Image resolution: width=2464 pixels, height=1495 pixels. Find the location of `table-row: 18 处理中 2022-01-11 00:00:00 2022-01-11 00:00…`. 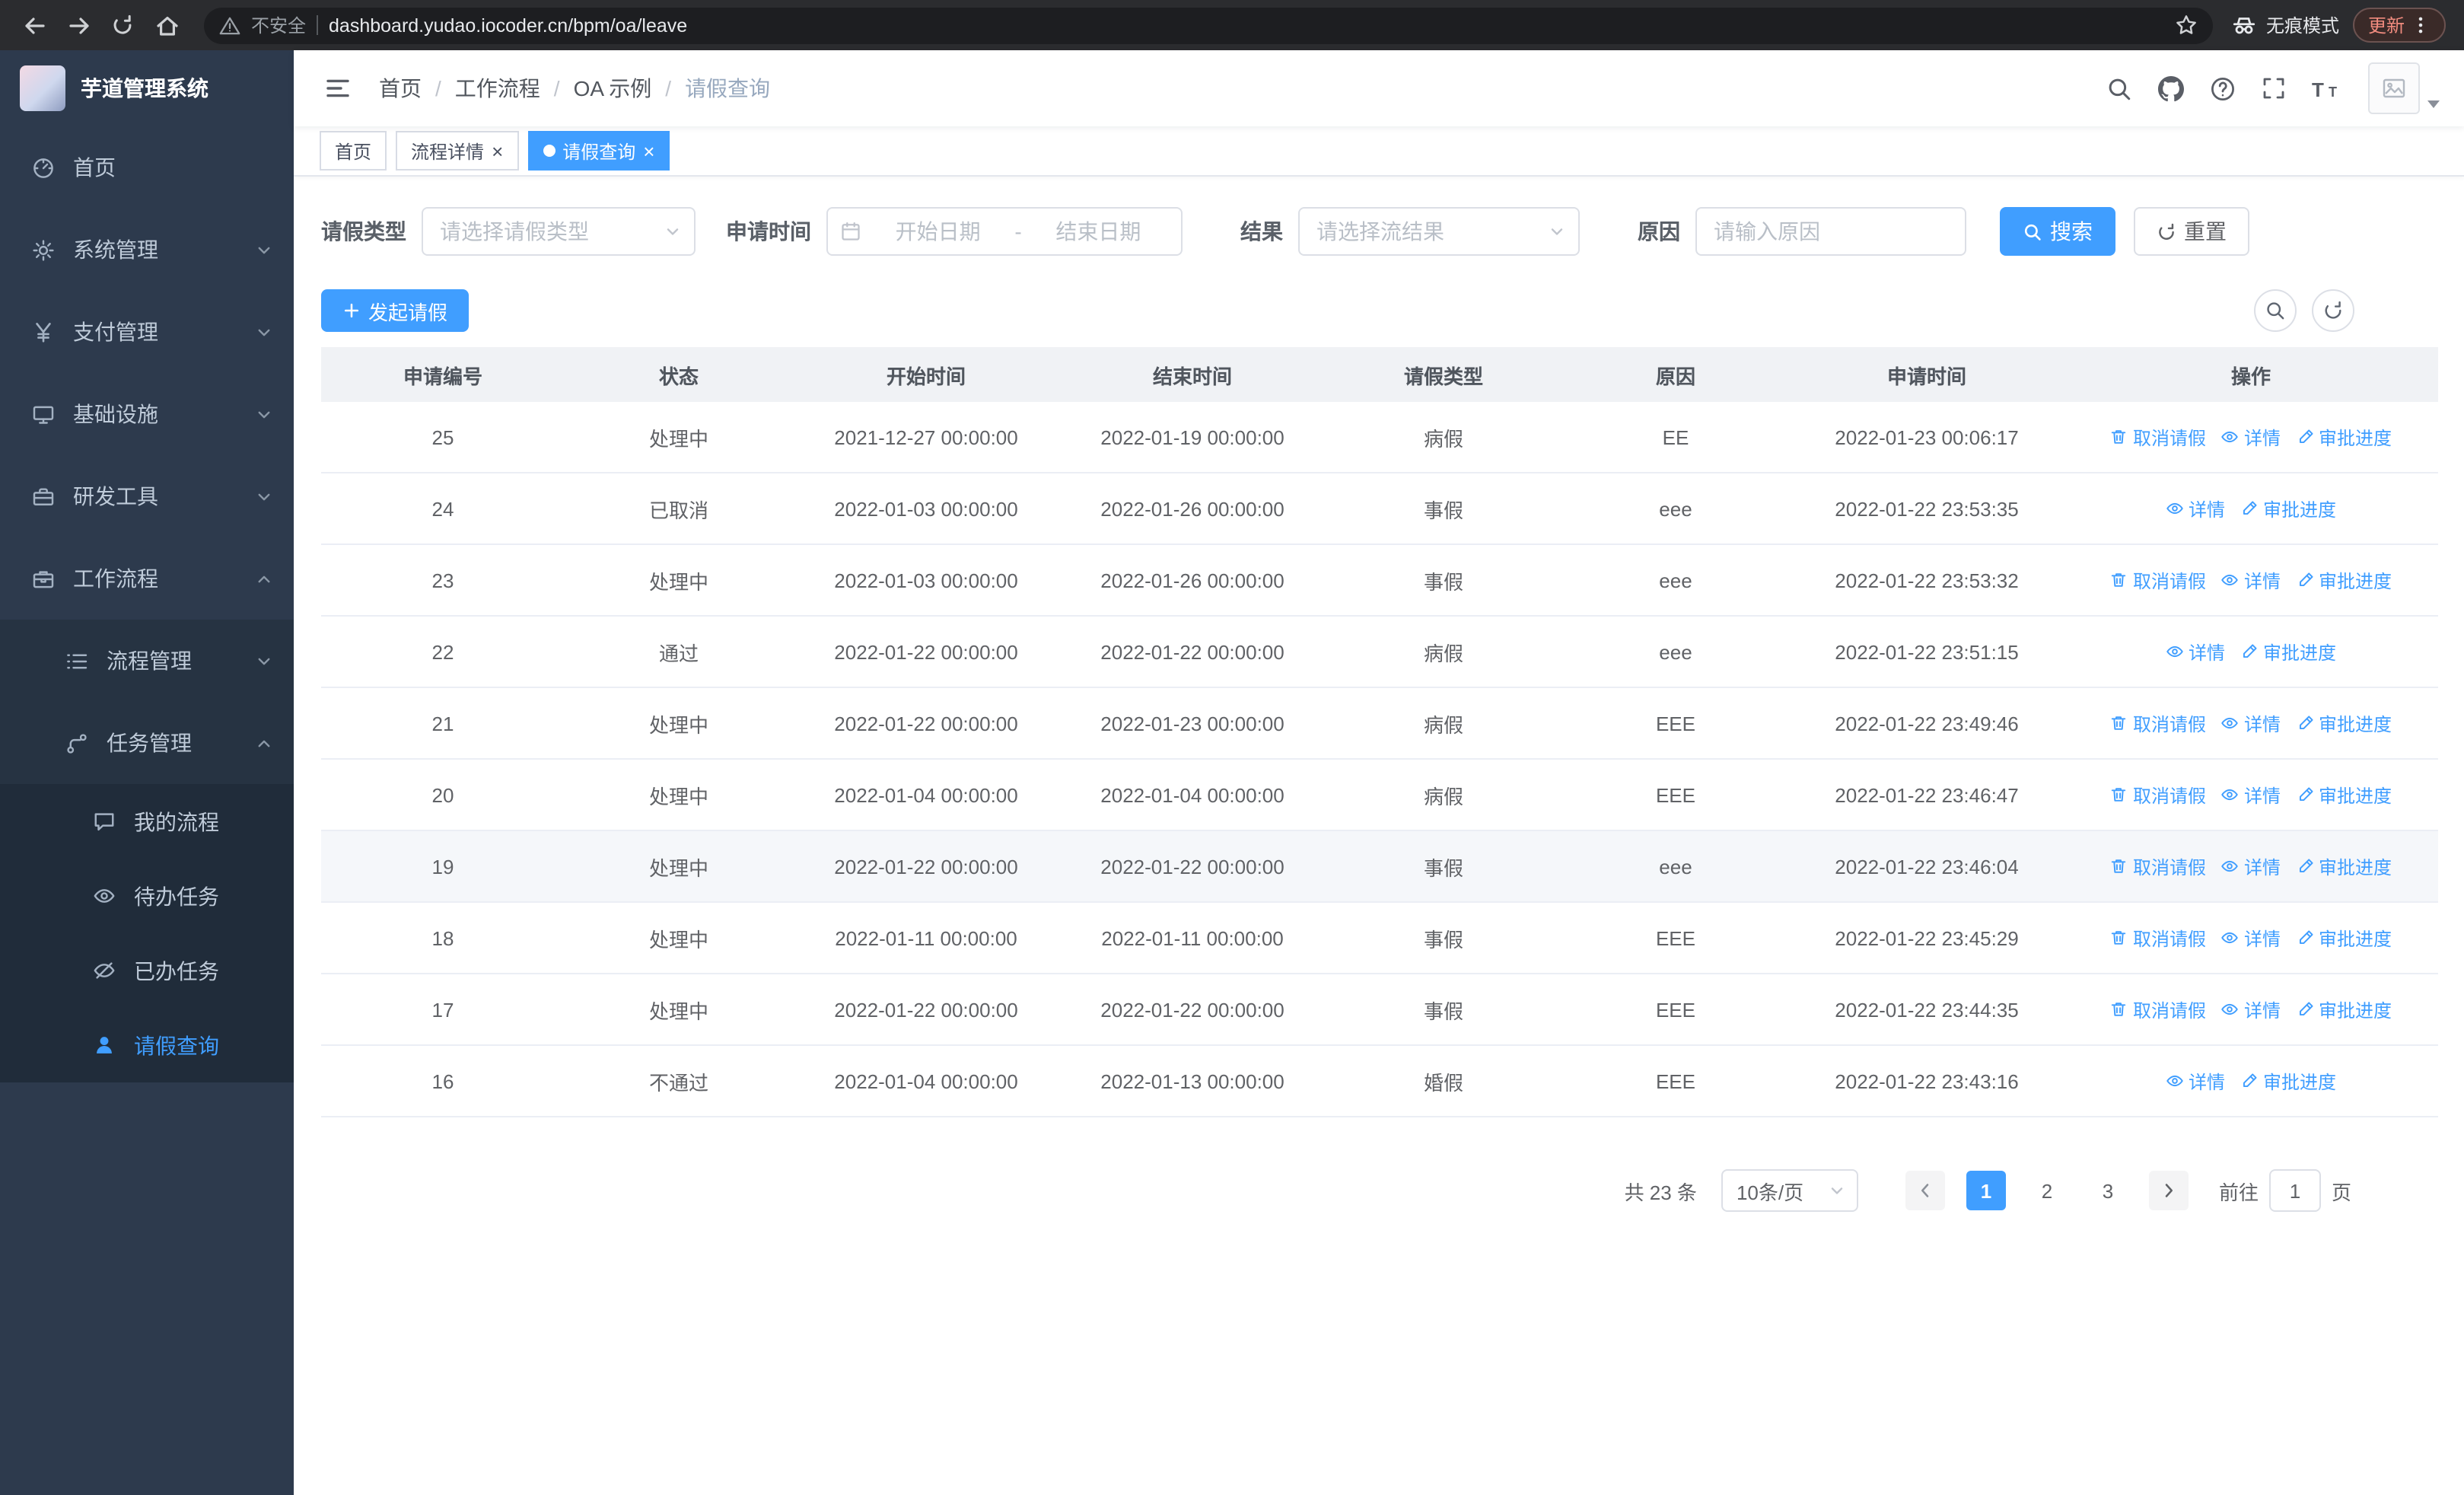

table-row: 18 处理中 2022-01-11 00:00:00 2022-01-11 00:00… is located at coordinates (1379, 938).